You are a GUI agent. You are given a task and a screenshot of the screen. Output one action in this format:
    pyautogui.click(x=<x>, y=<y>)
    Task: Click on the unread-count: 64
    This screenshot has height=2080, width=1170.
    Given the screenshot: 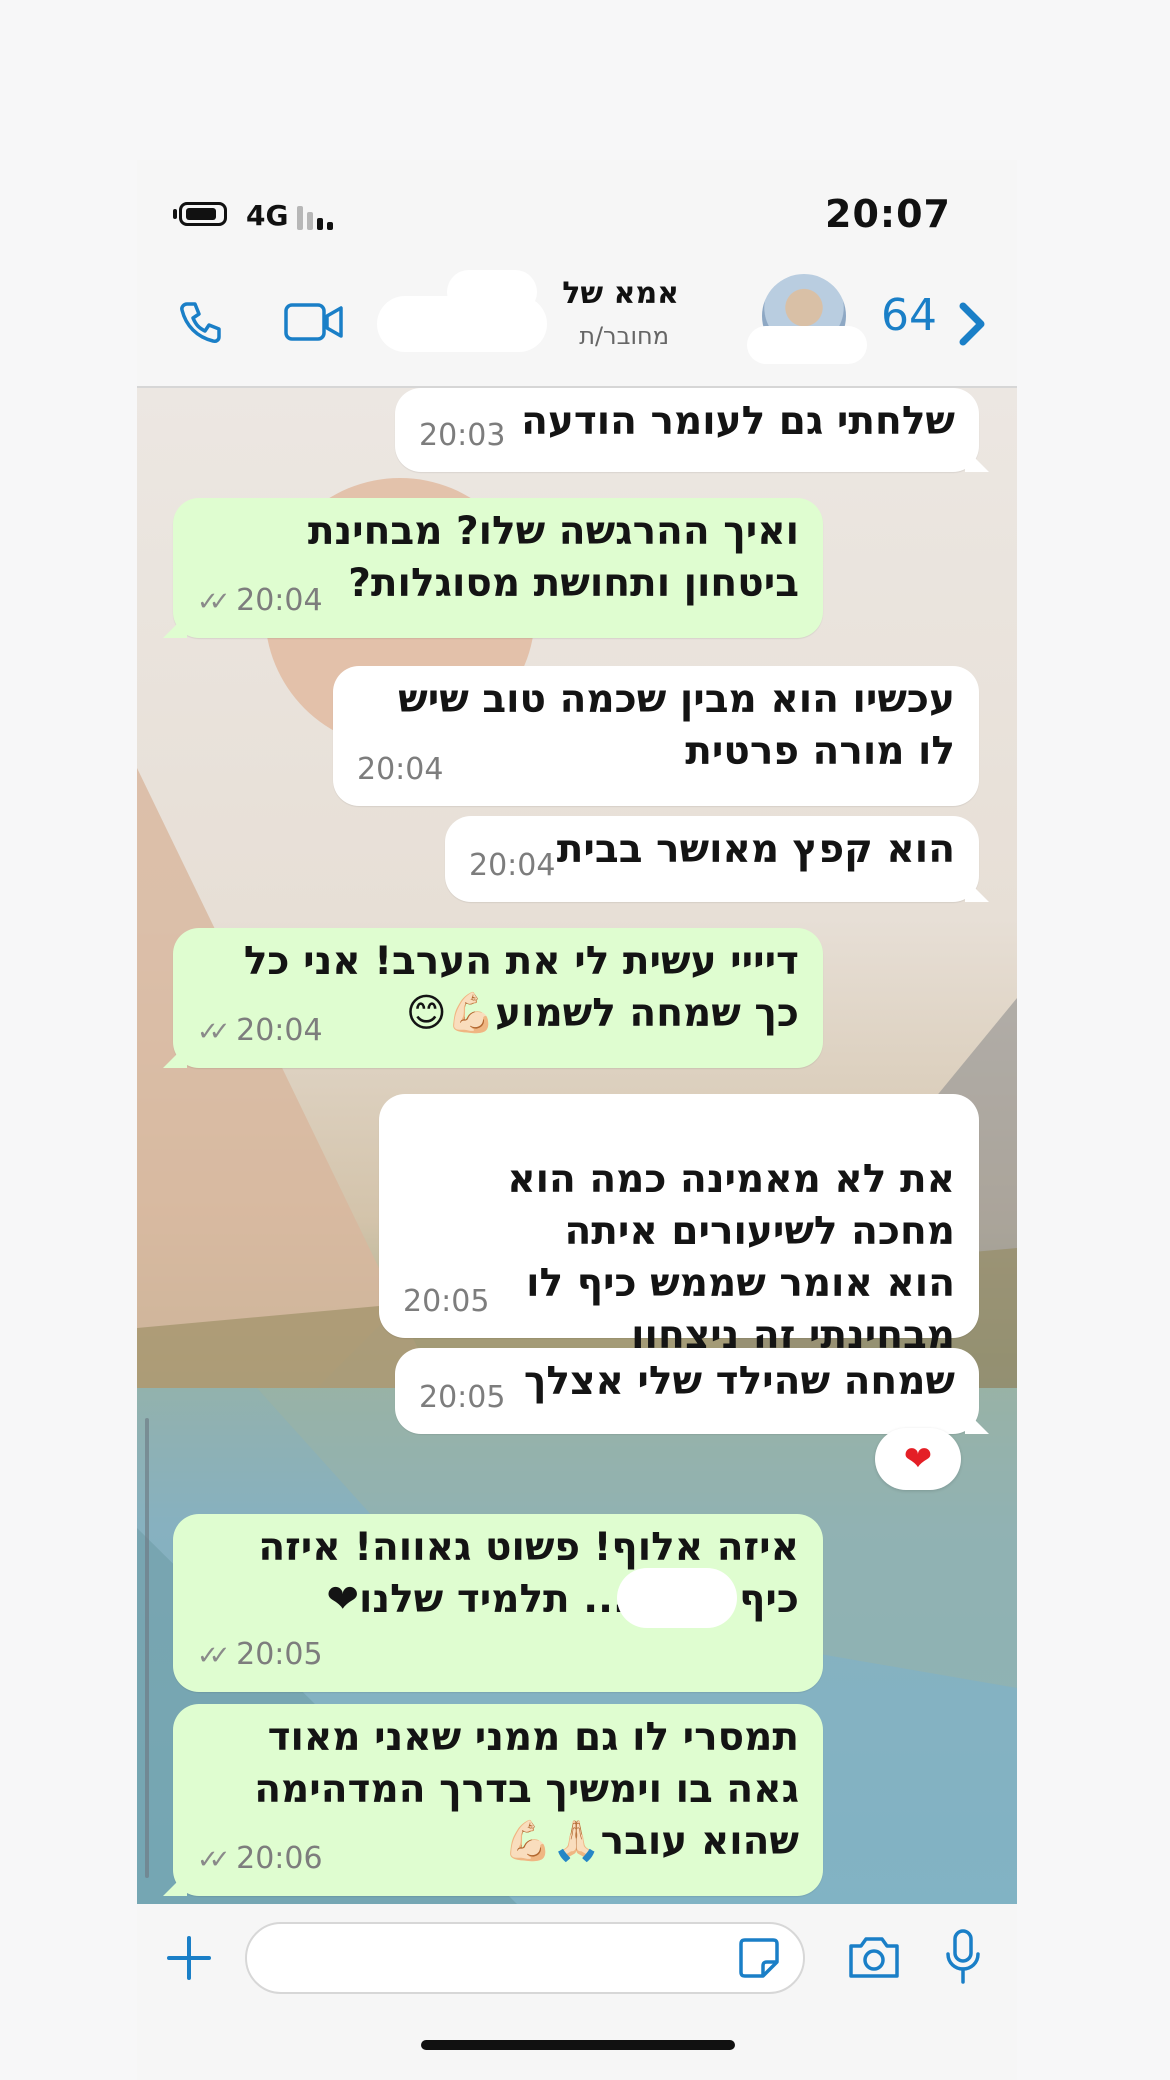 What is the action you would take?
    pyautogui.click(x=909, y=315)
    